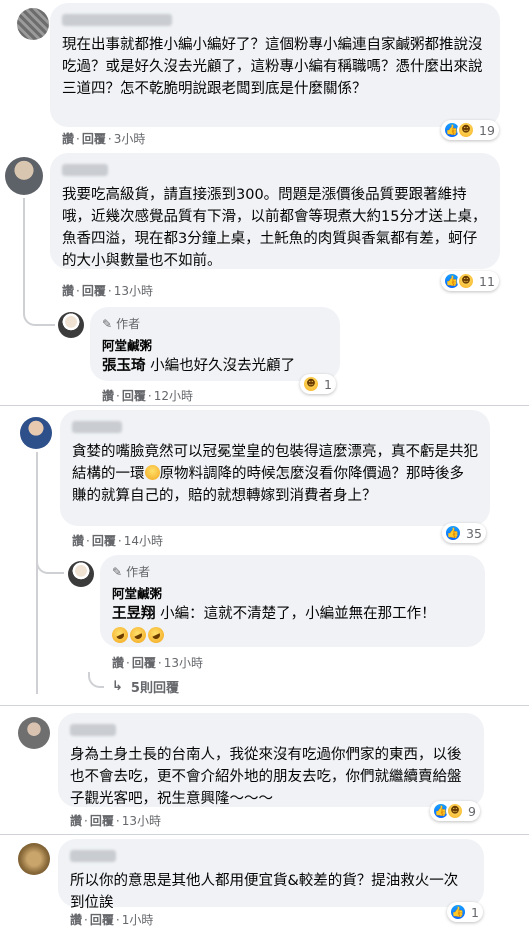 This screenshot has width=529, height=928. I want to click on reaction-summary: 👍 ☻ 19, so click(470, 130).